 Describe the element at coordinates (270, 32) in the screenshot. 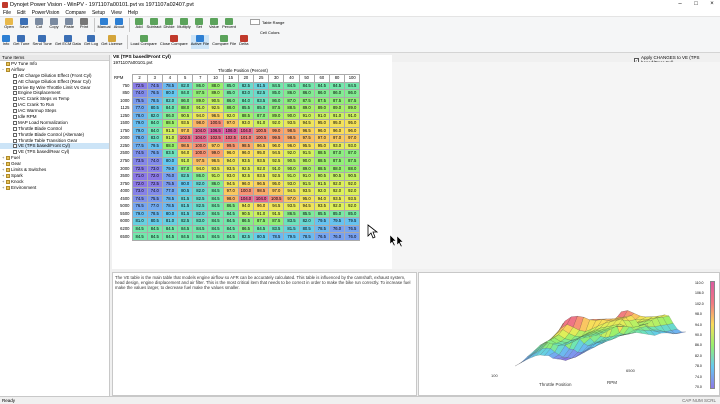

I see `cell-colors-label: Cell Colors` at that location.